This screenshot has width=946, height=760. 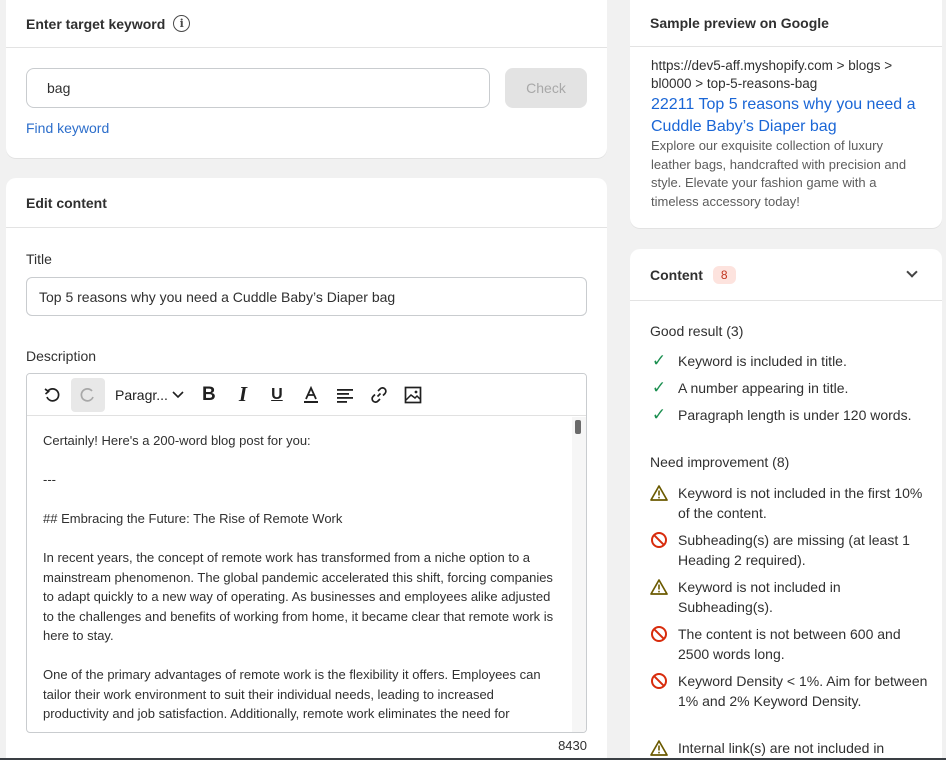 What do you see at coordinates (67, 128) in the screenshot?
I see `find-keyword-link: Find keyword` at bounding box center [67, 128].